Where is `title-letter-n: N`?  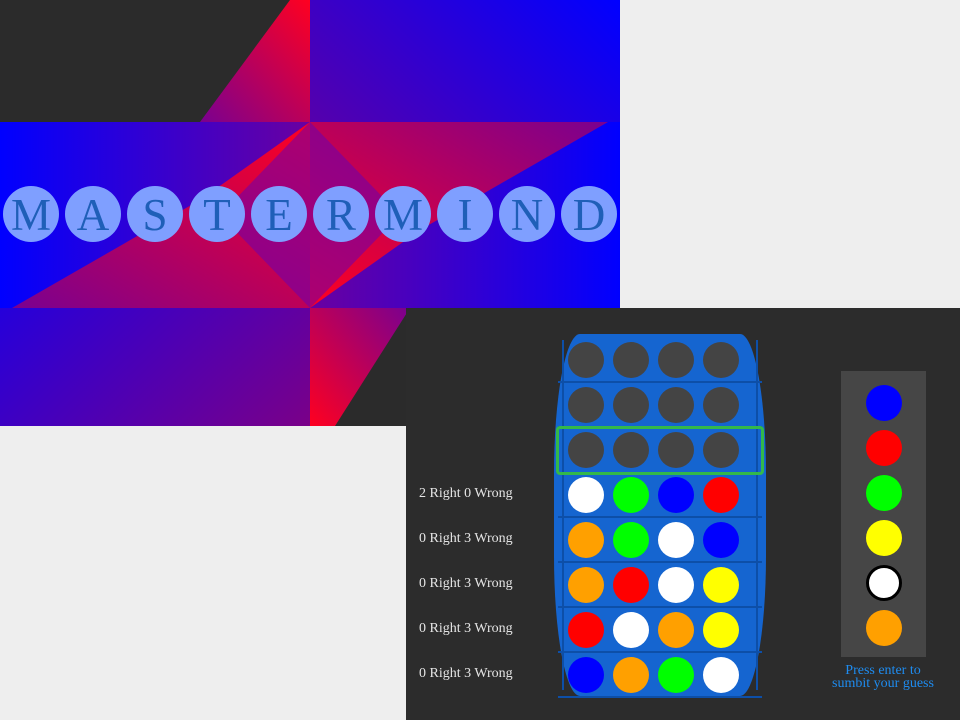 title-letter-n: N is located at coordinates (527, 214).